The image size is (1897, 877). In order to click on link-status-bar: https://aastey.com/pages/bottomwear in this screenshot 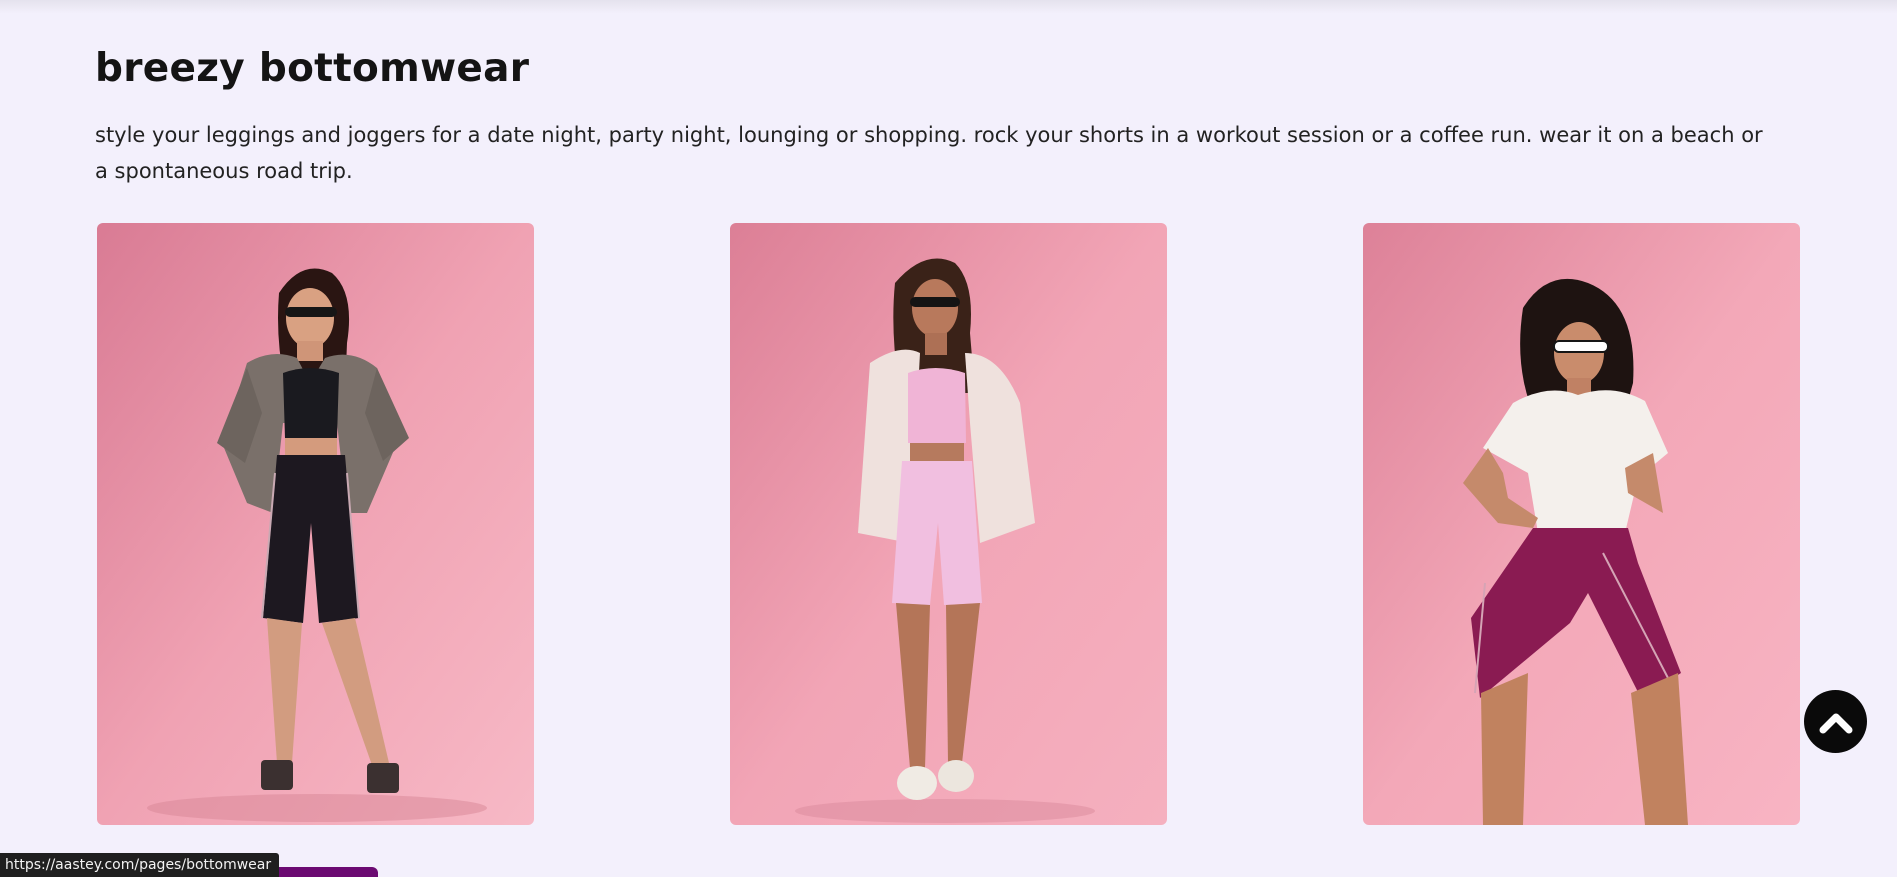, I will do `click(140, 865)`.